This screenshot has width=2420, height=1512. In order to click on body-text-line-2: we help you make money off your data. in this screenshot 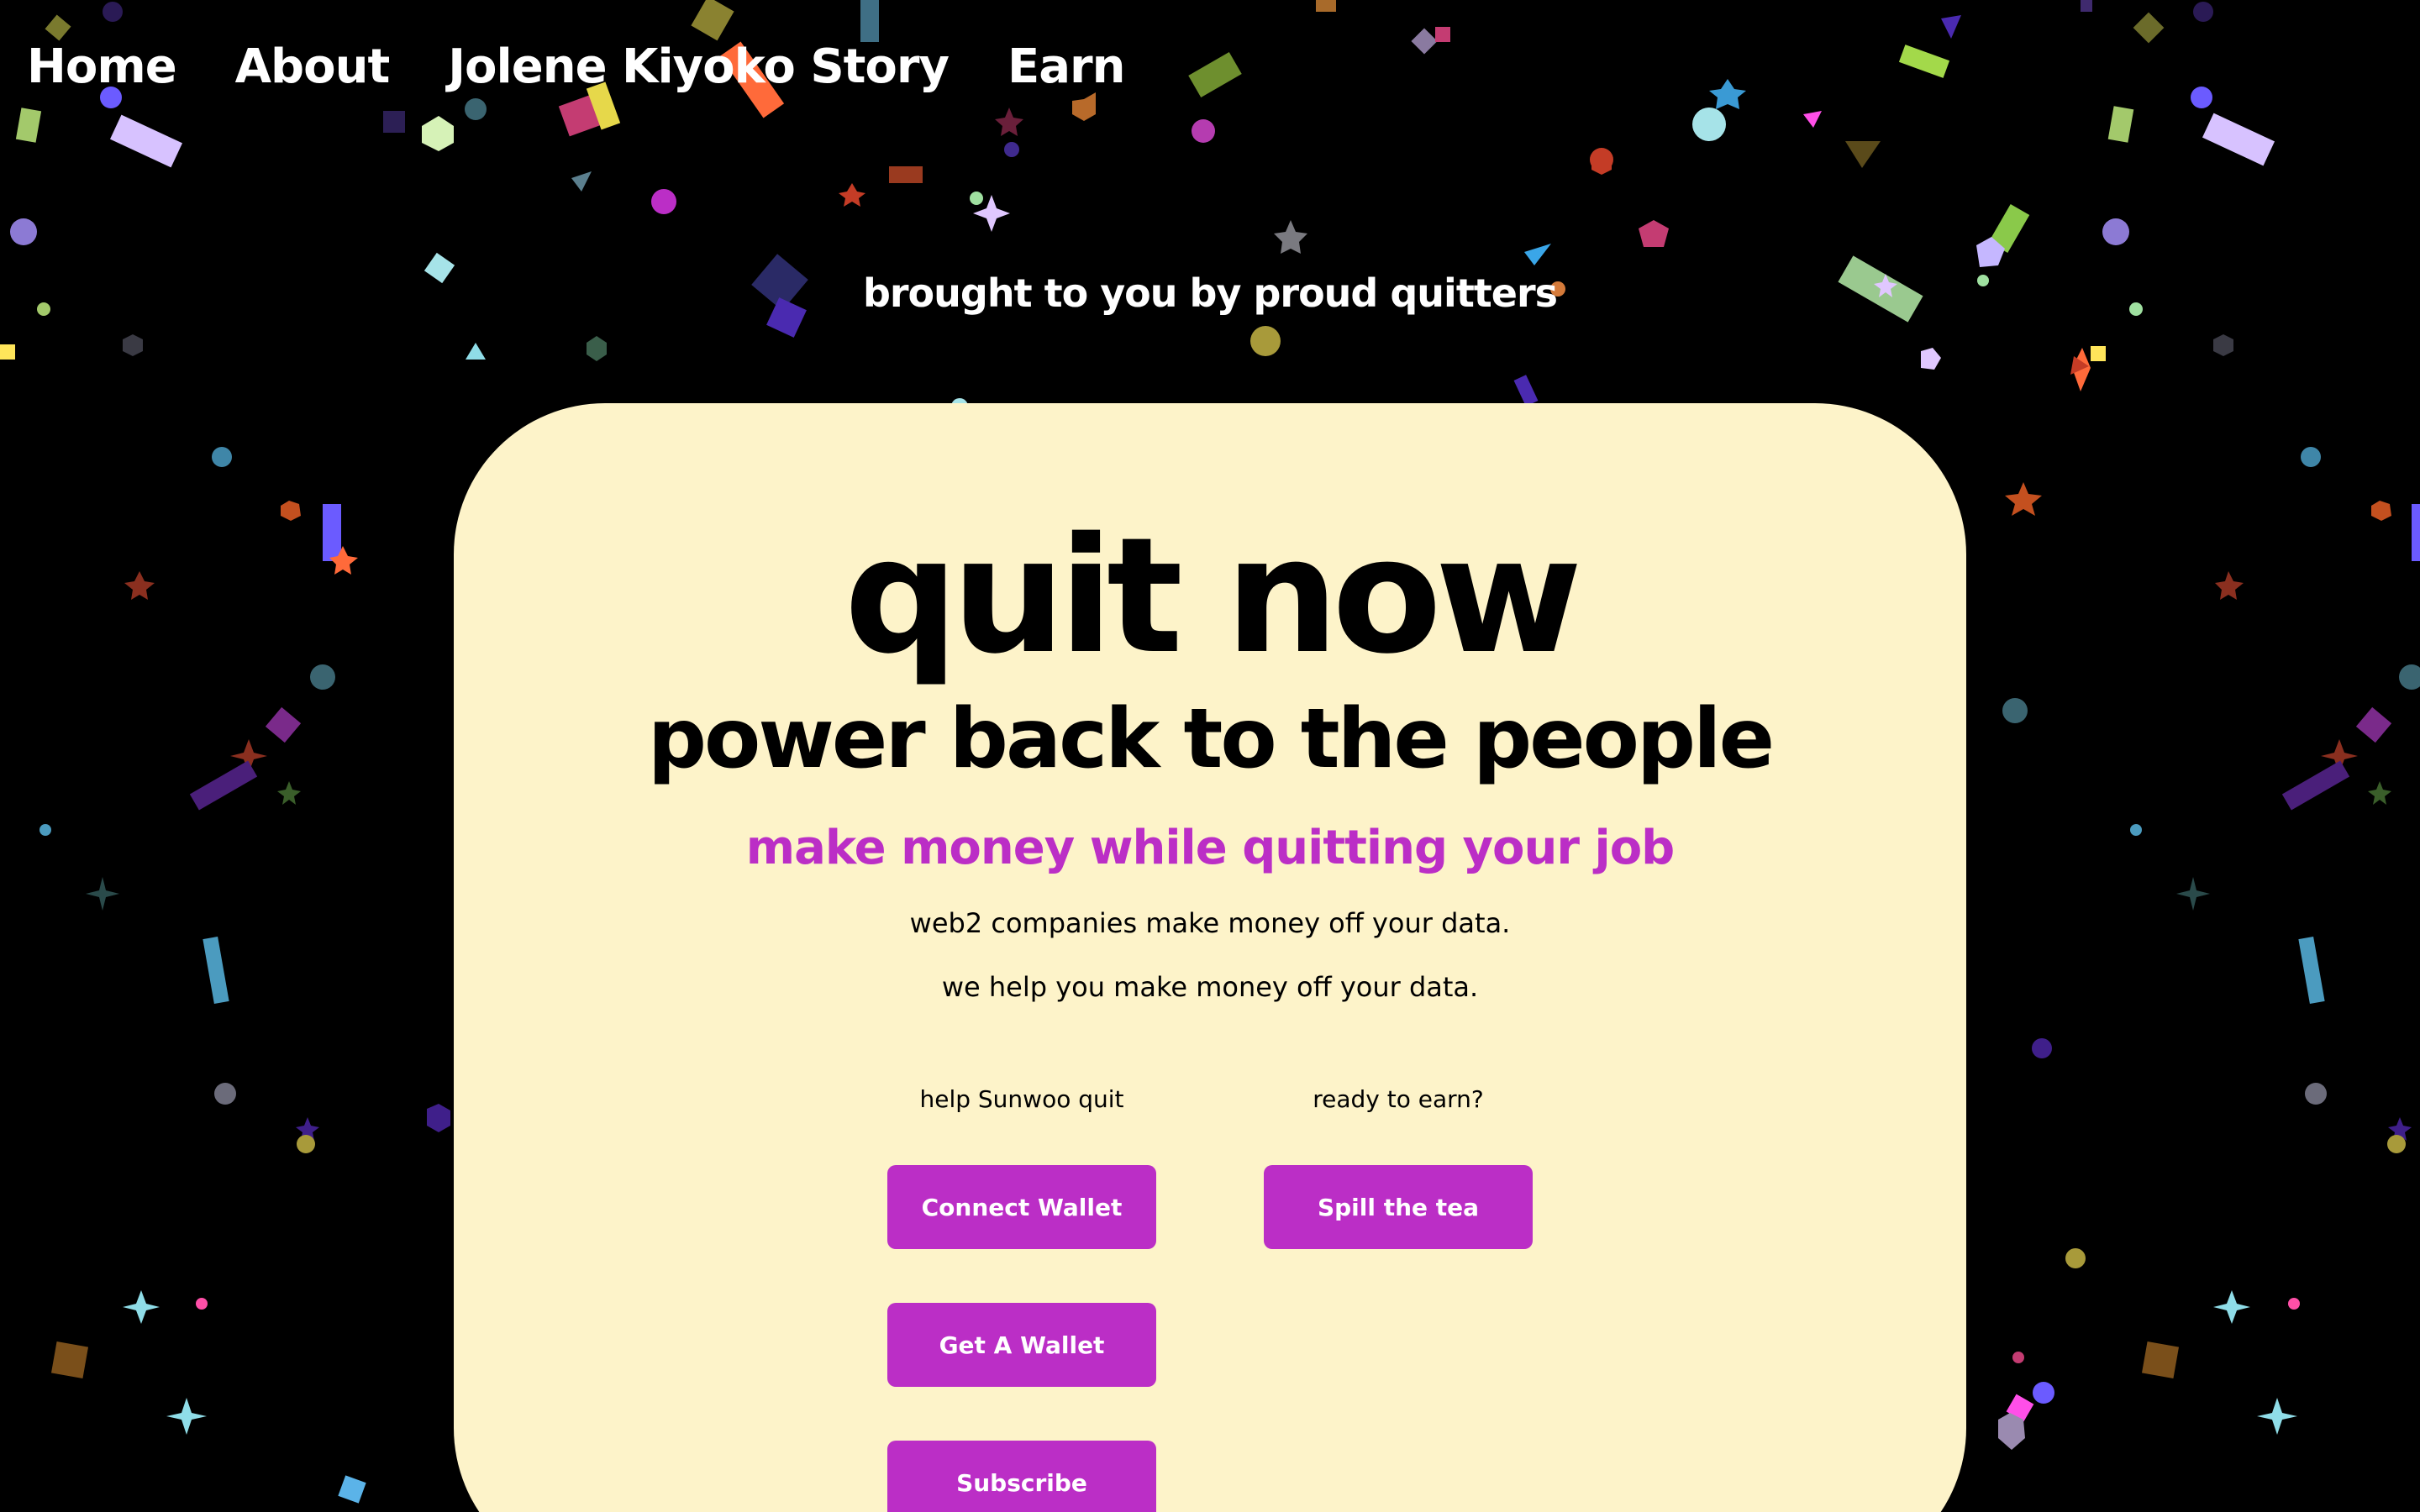, I will do `click(1210, 987)`.